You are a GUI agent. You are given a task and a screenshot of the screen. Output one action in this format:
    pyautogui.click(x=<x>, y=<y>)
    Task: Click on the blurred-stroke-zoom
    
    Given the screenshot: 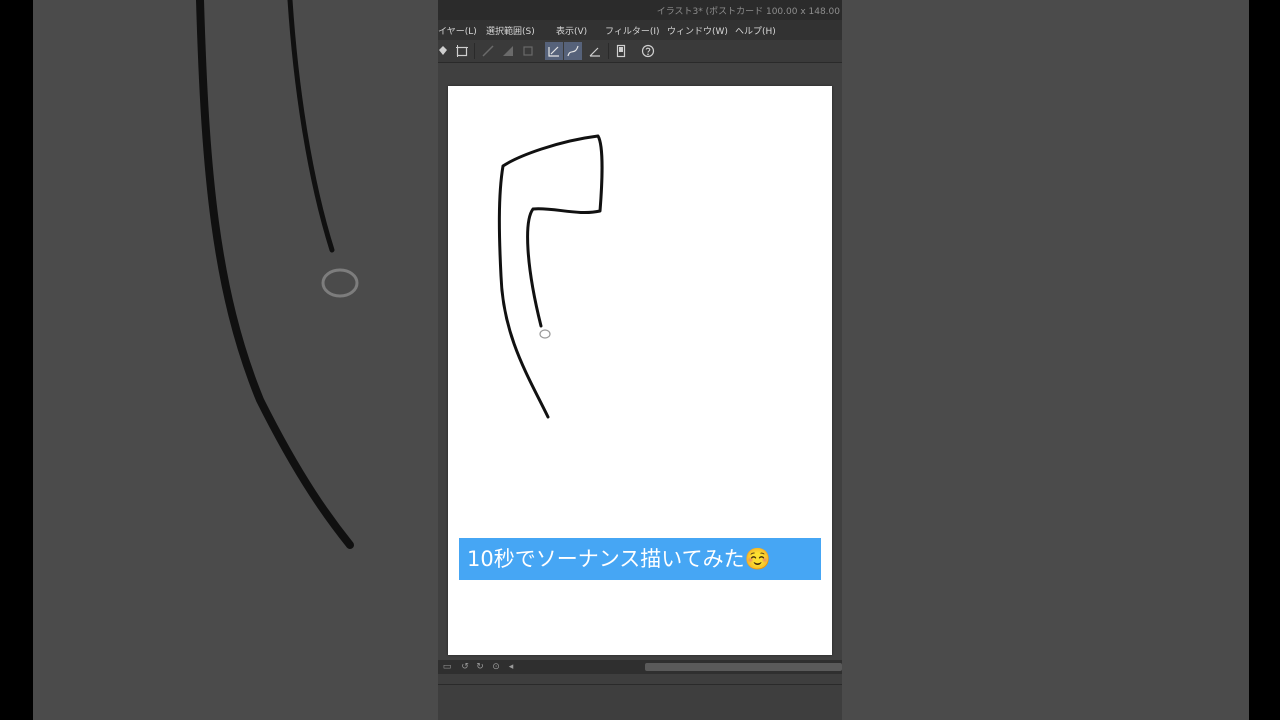 What is the action you would take?
    pyautogui.click(x=277, y=274)
    